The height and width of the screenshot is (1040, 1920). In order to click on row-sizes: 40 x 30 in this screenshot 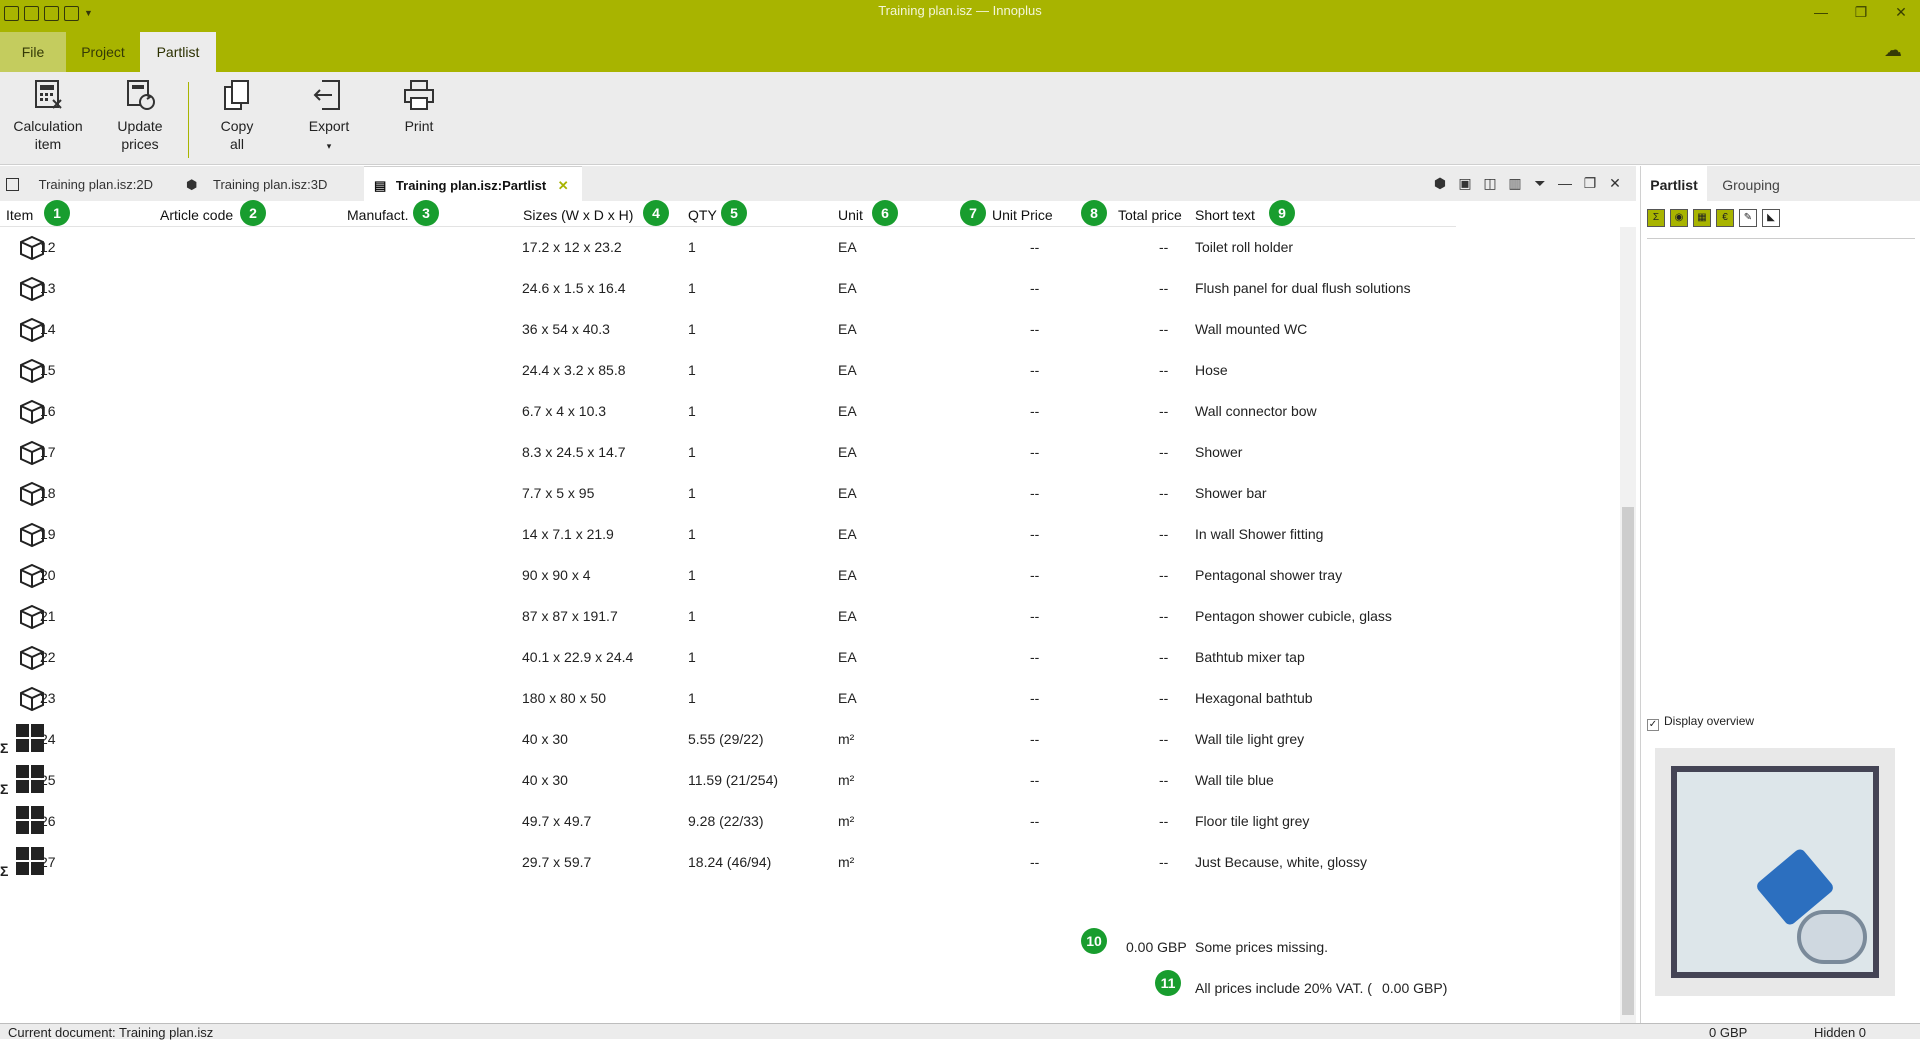, I will do `click(545, 739)`.